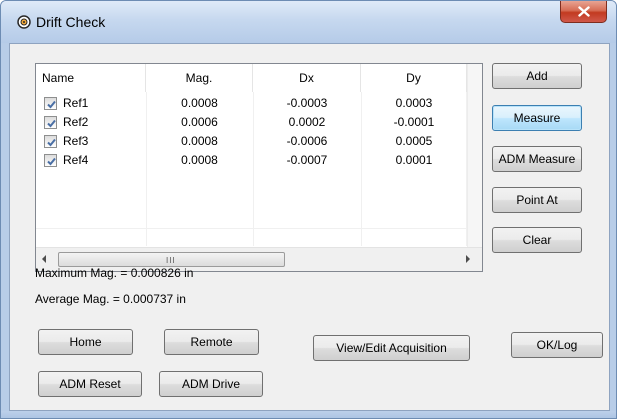 This screenshot has height=419, width=617. I want to click on column-header-label: Dy, so click(413, 78).